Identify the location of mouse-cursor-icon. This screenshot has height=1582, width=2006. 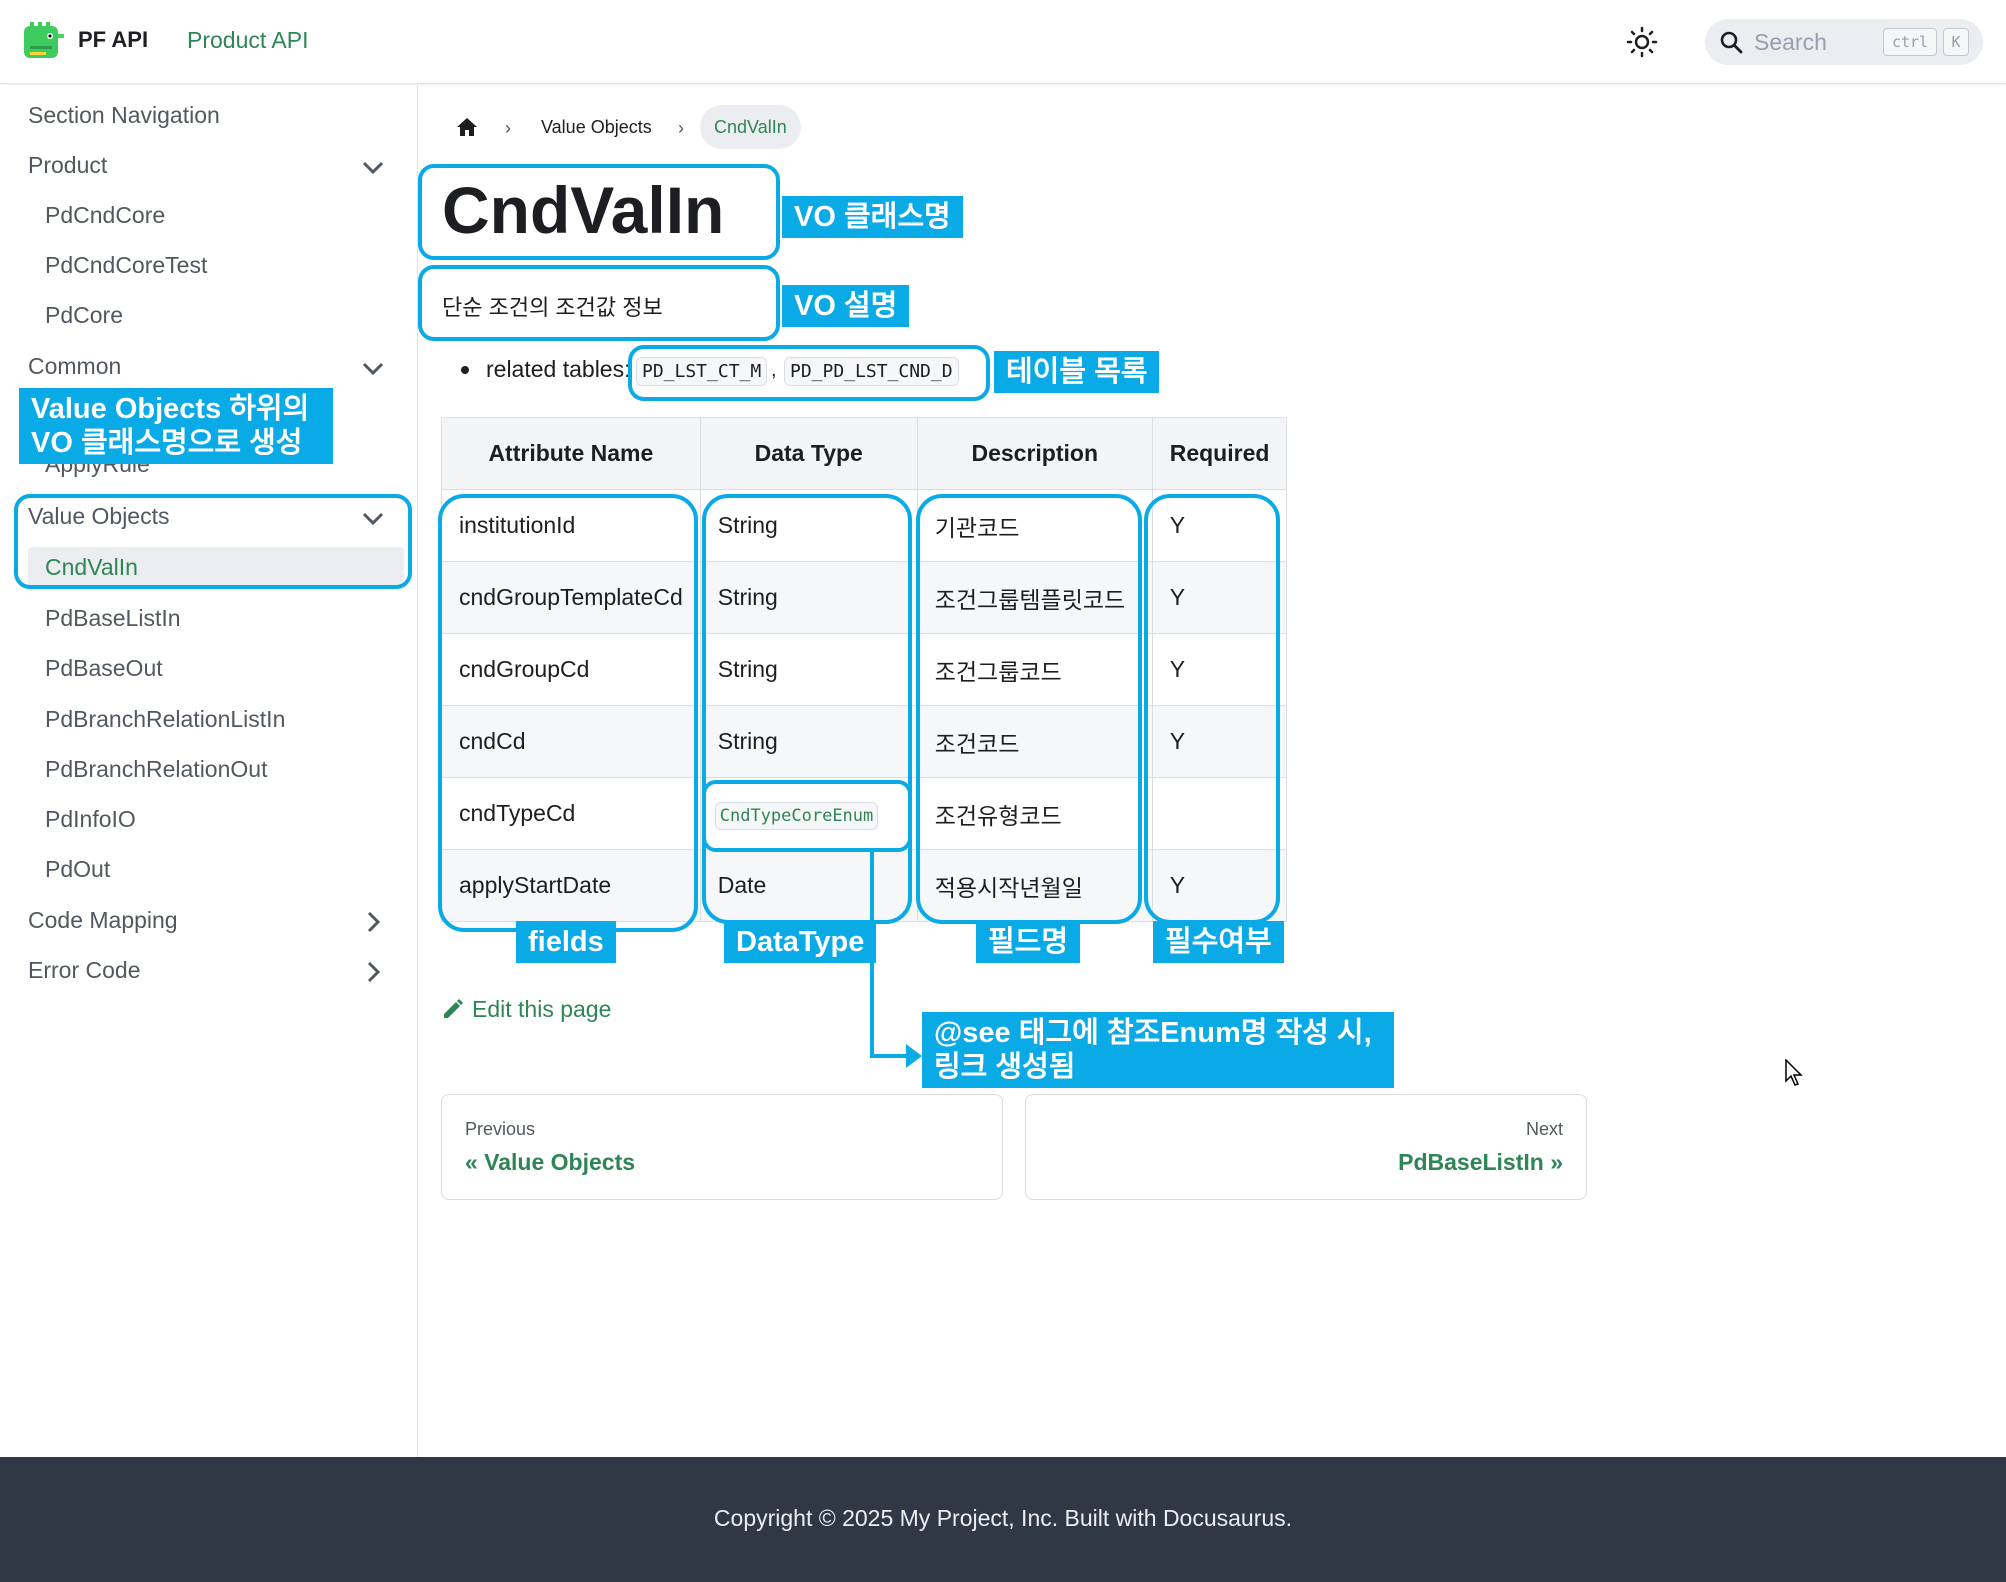
(1794, 1072).